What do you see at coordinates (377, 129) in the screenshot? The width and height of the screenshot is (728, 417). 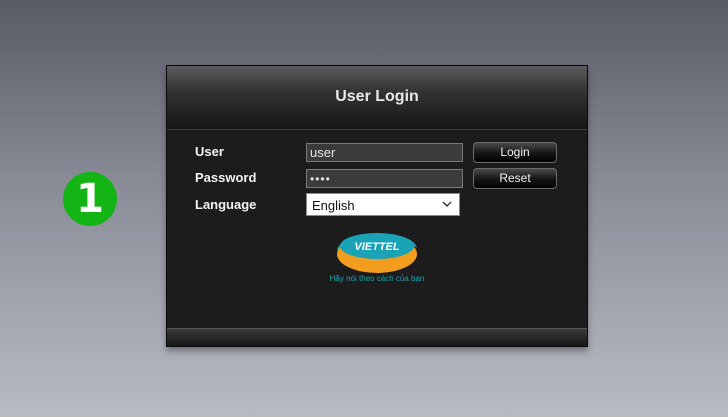 I see `header-divider` at bounding box center [377, 129].